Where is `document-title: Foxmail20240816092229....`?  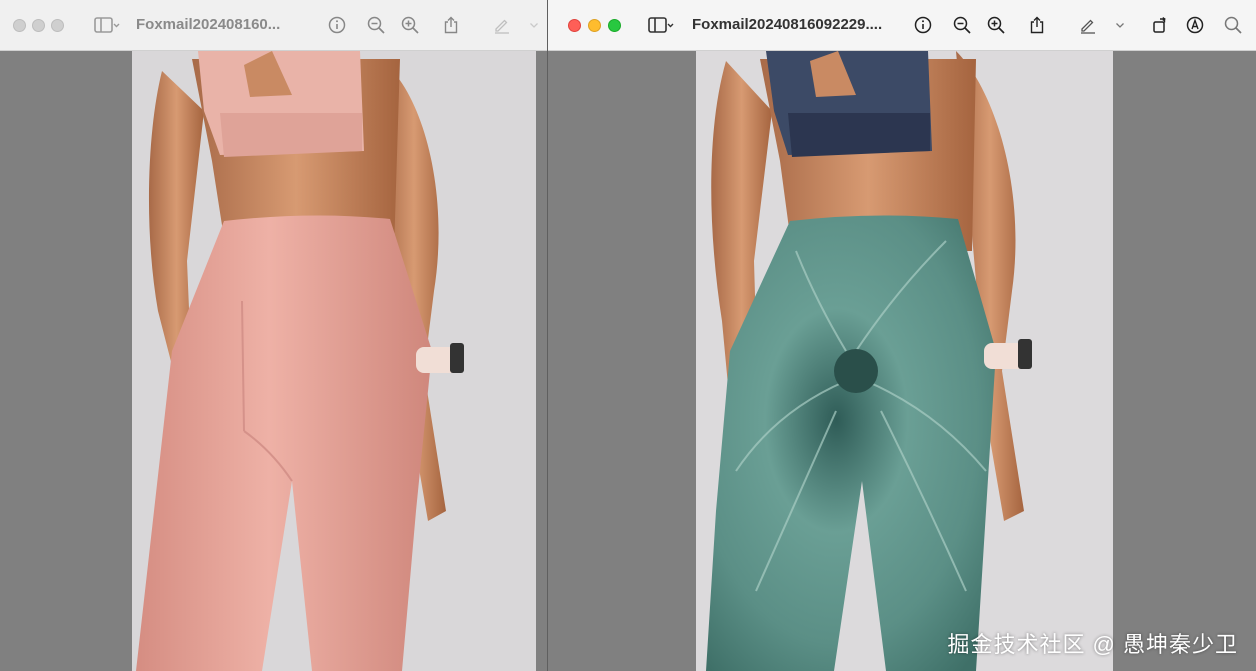
document-title: Foxmail20240816092229.... is located at coordinates (787, 24).